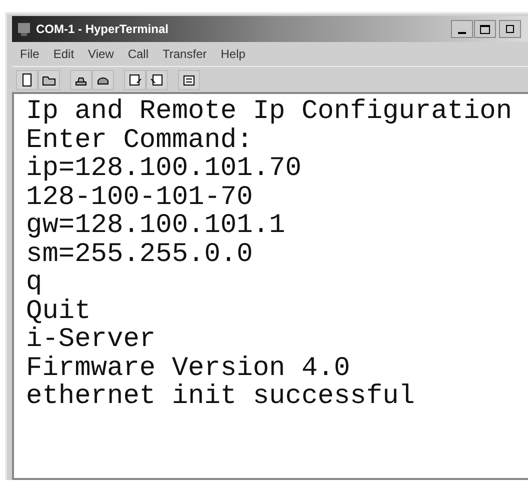 The height and width of the screenshot is (483, 528). Describe the element at coordinates (462, 29) in the screenshot. I see `minimize-button` at that location.